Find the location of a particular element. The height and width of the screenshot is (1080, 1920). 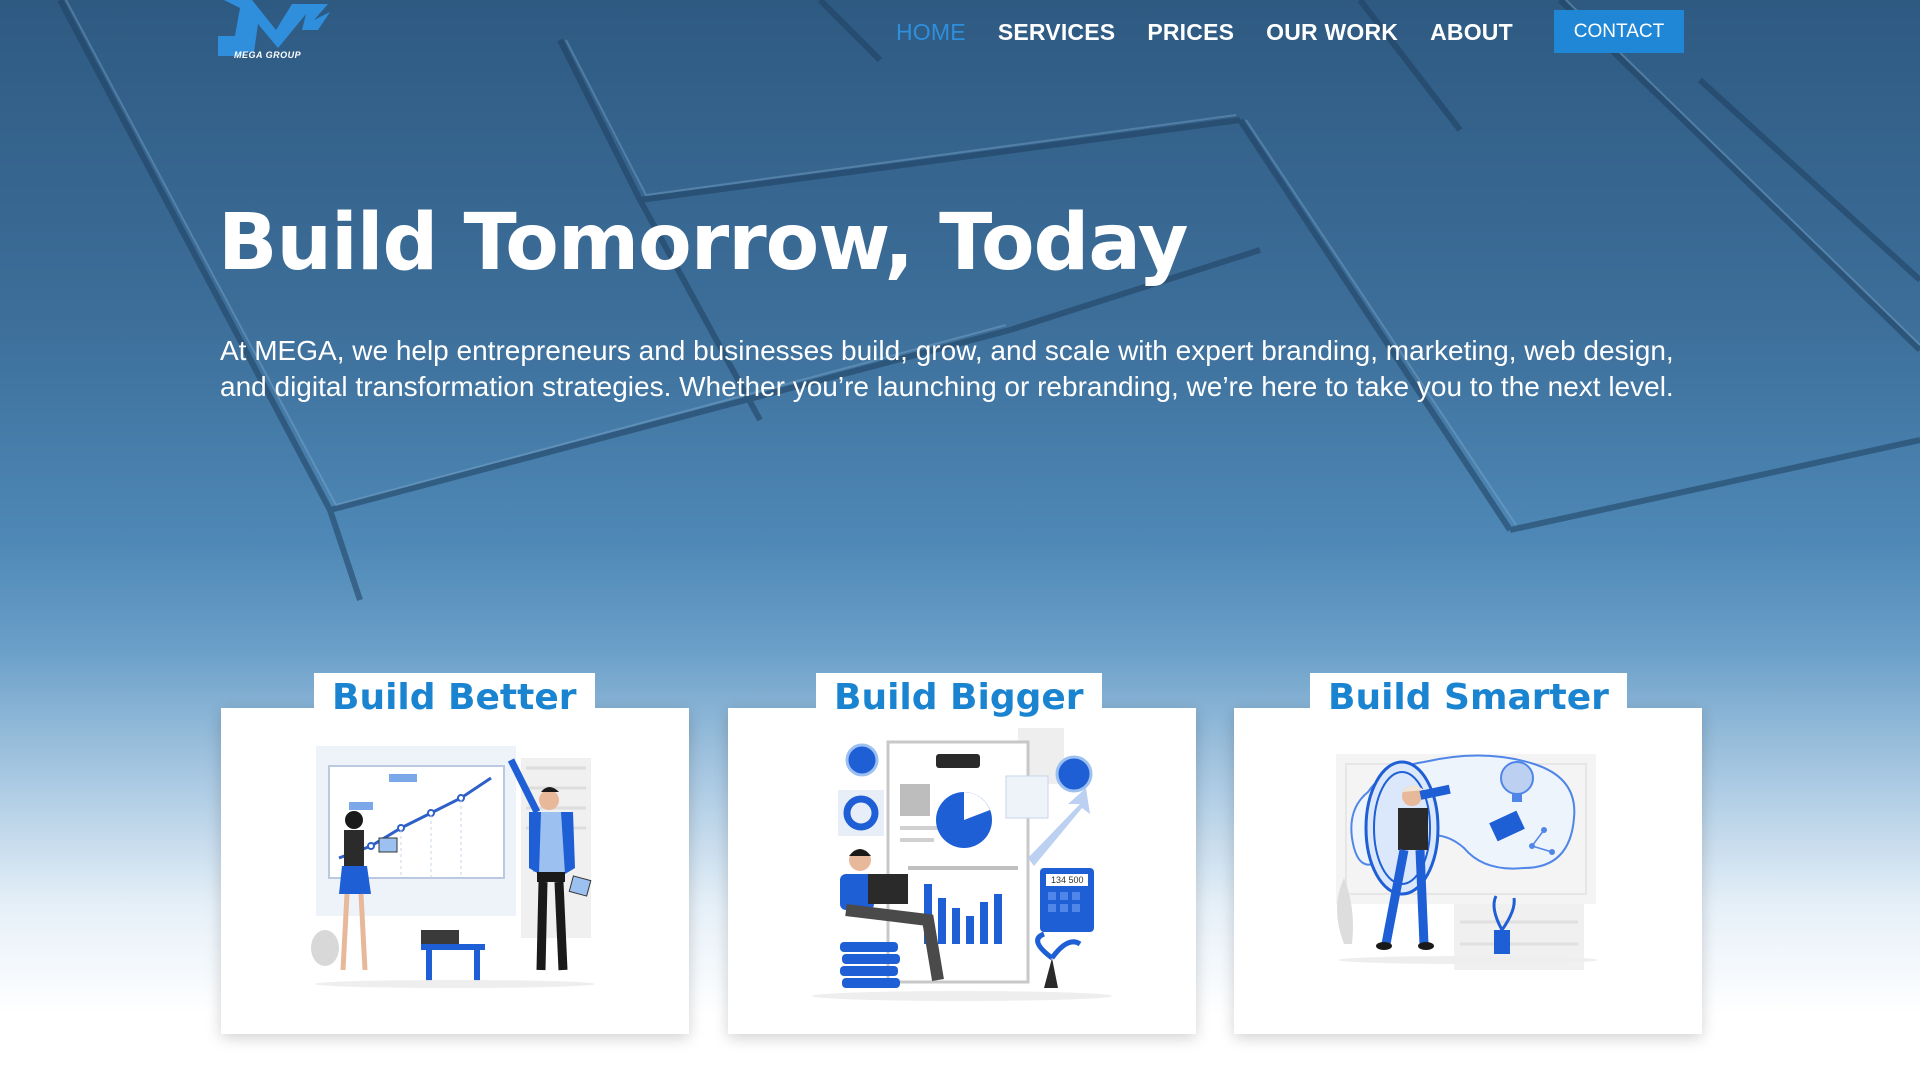

card-build-bigger: 134 500 Build Bigger is located at coordinates (962, 853).